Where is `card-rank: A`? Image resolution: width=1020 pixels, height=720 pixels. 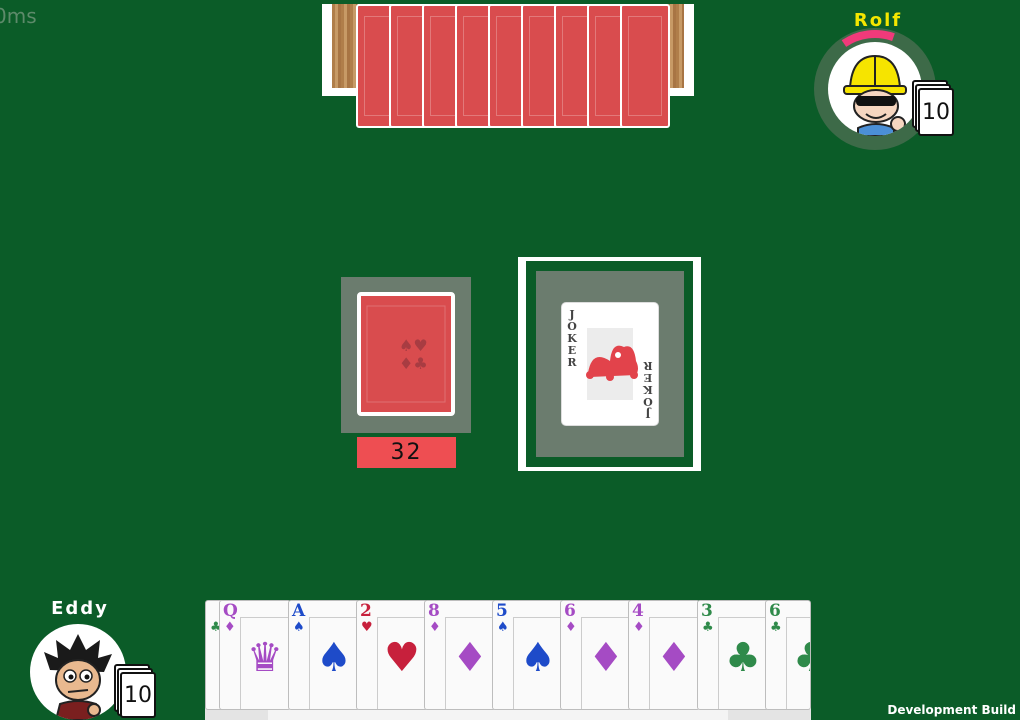 card-rank: A is located at coordinates (299, 611).